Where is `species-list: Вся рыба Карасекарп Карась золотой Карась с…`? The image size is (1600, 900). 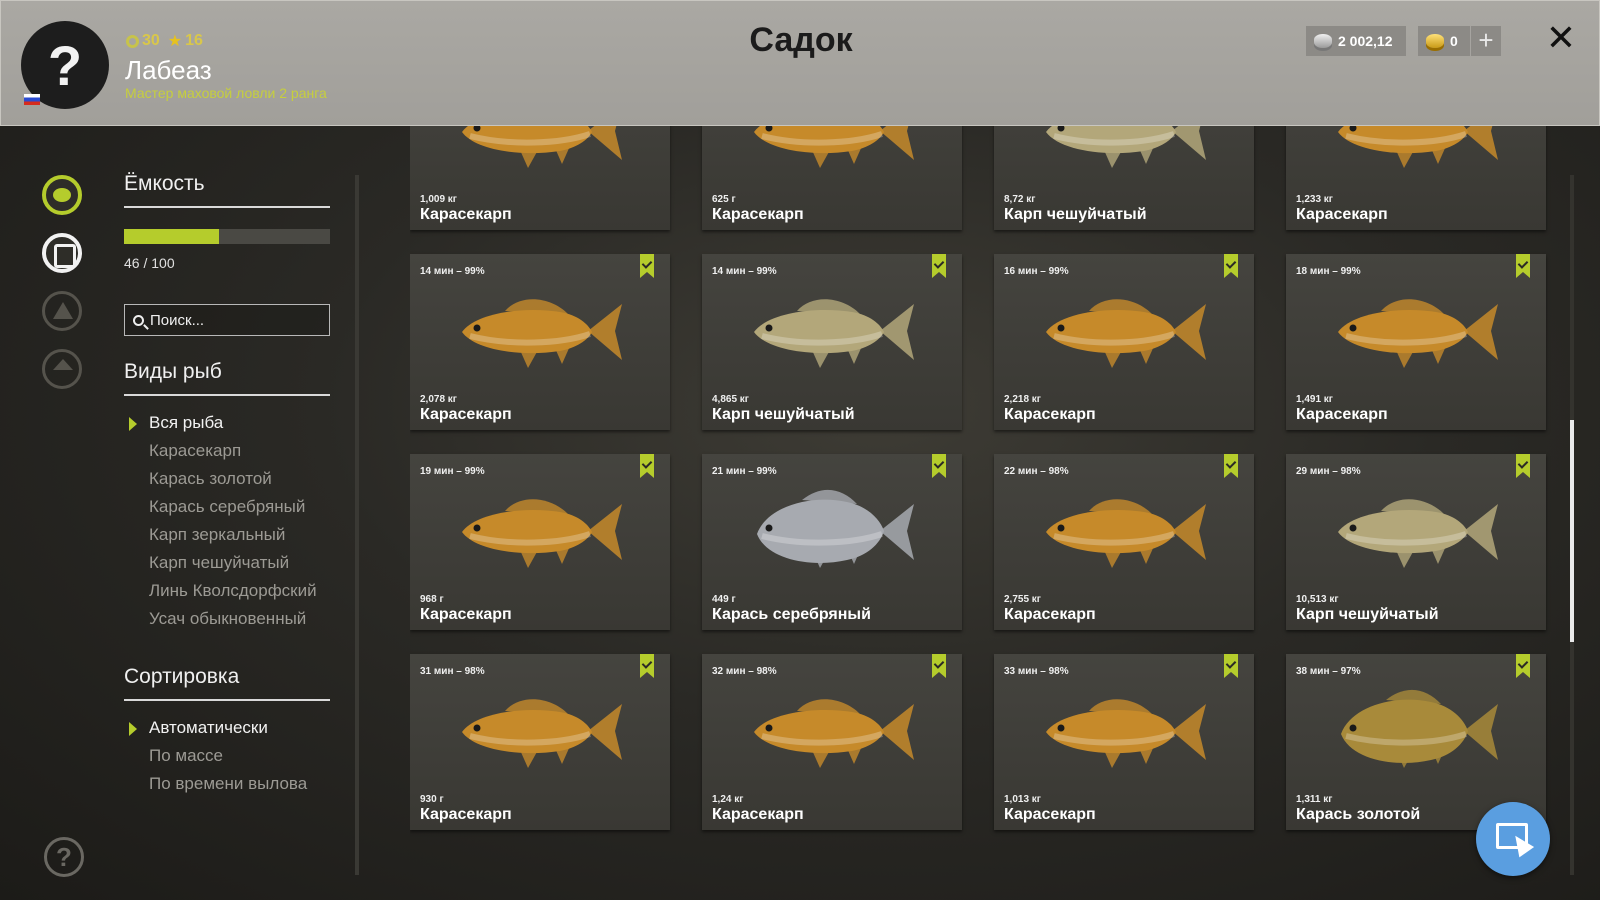
species-list: Вся рыба Карасекарп Карась золотой Карась с… is located at coordinates (220, 525).